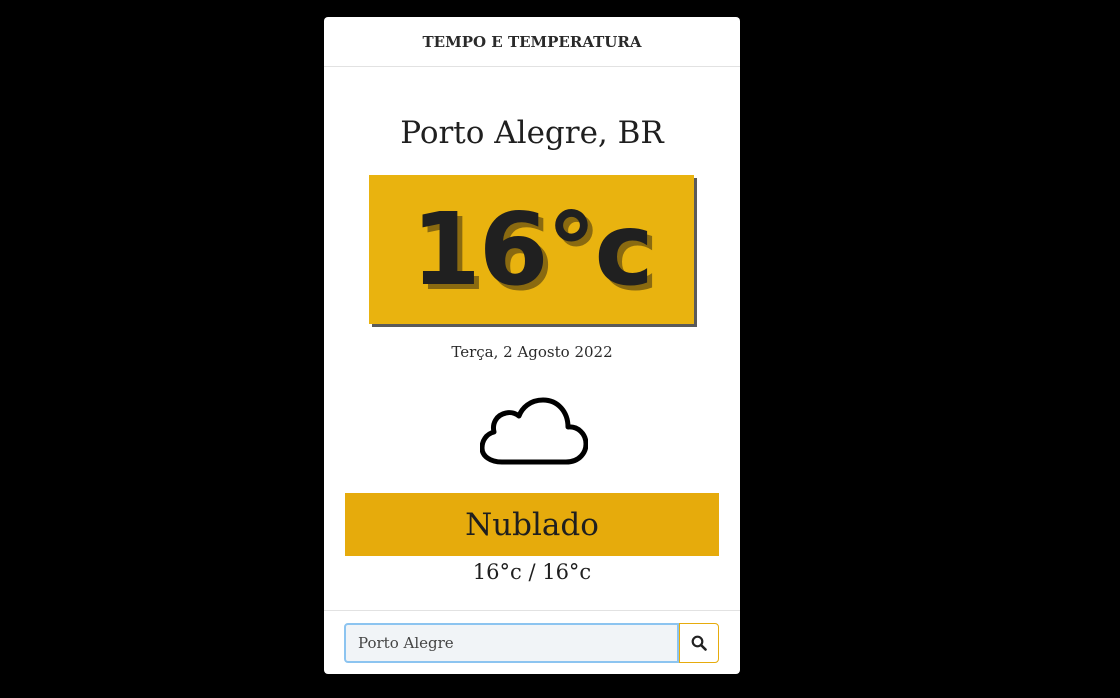  I want to click on cloud-icon, so click(534, 431).